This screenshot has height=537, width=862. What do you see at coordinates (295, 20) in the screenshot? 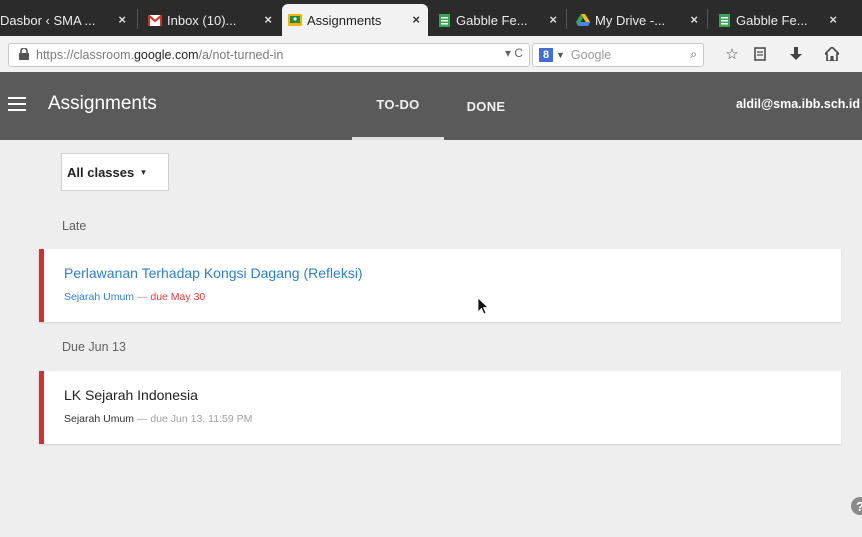
I see `classroom-icon` at bounding box center [295, 20].